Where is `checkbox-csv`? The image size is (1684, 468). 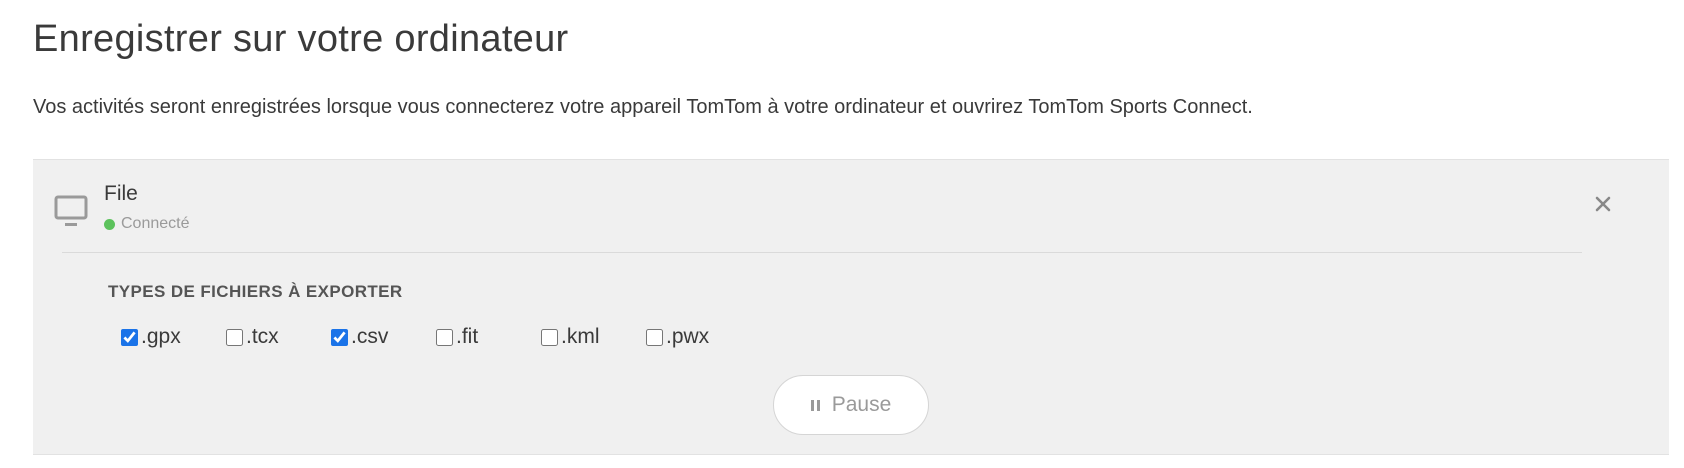 checkbox-csv is located at coordinates (339, 337).